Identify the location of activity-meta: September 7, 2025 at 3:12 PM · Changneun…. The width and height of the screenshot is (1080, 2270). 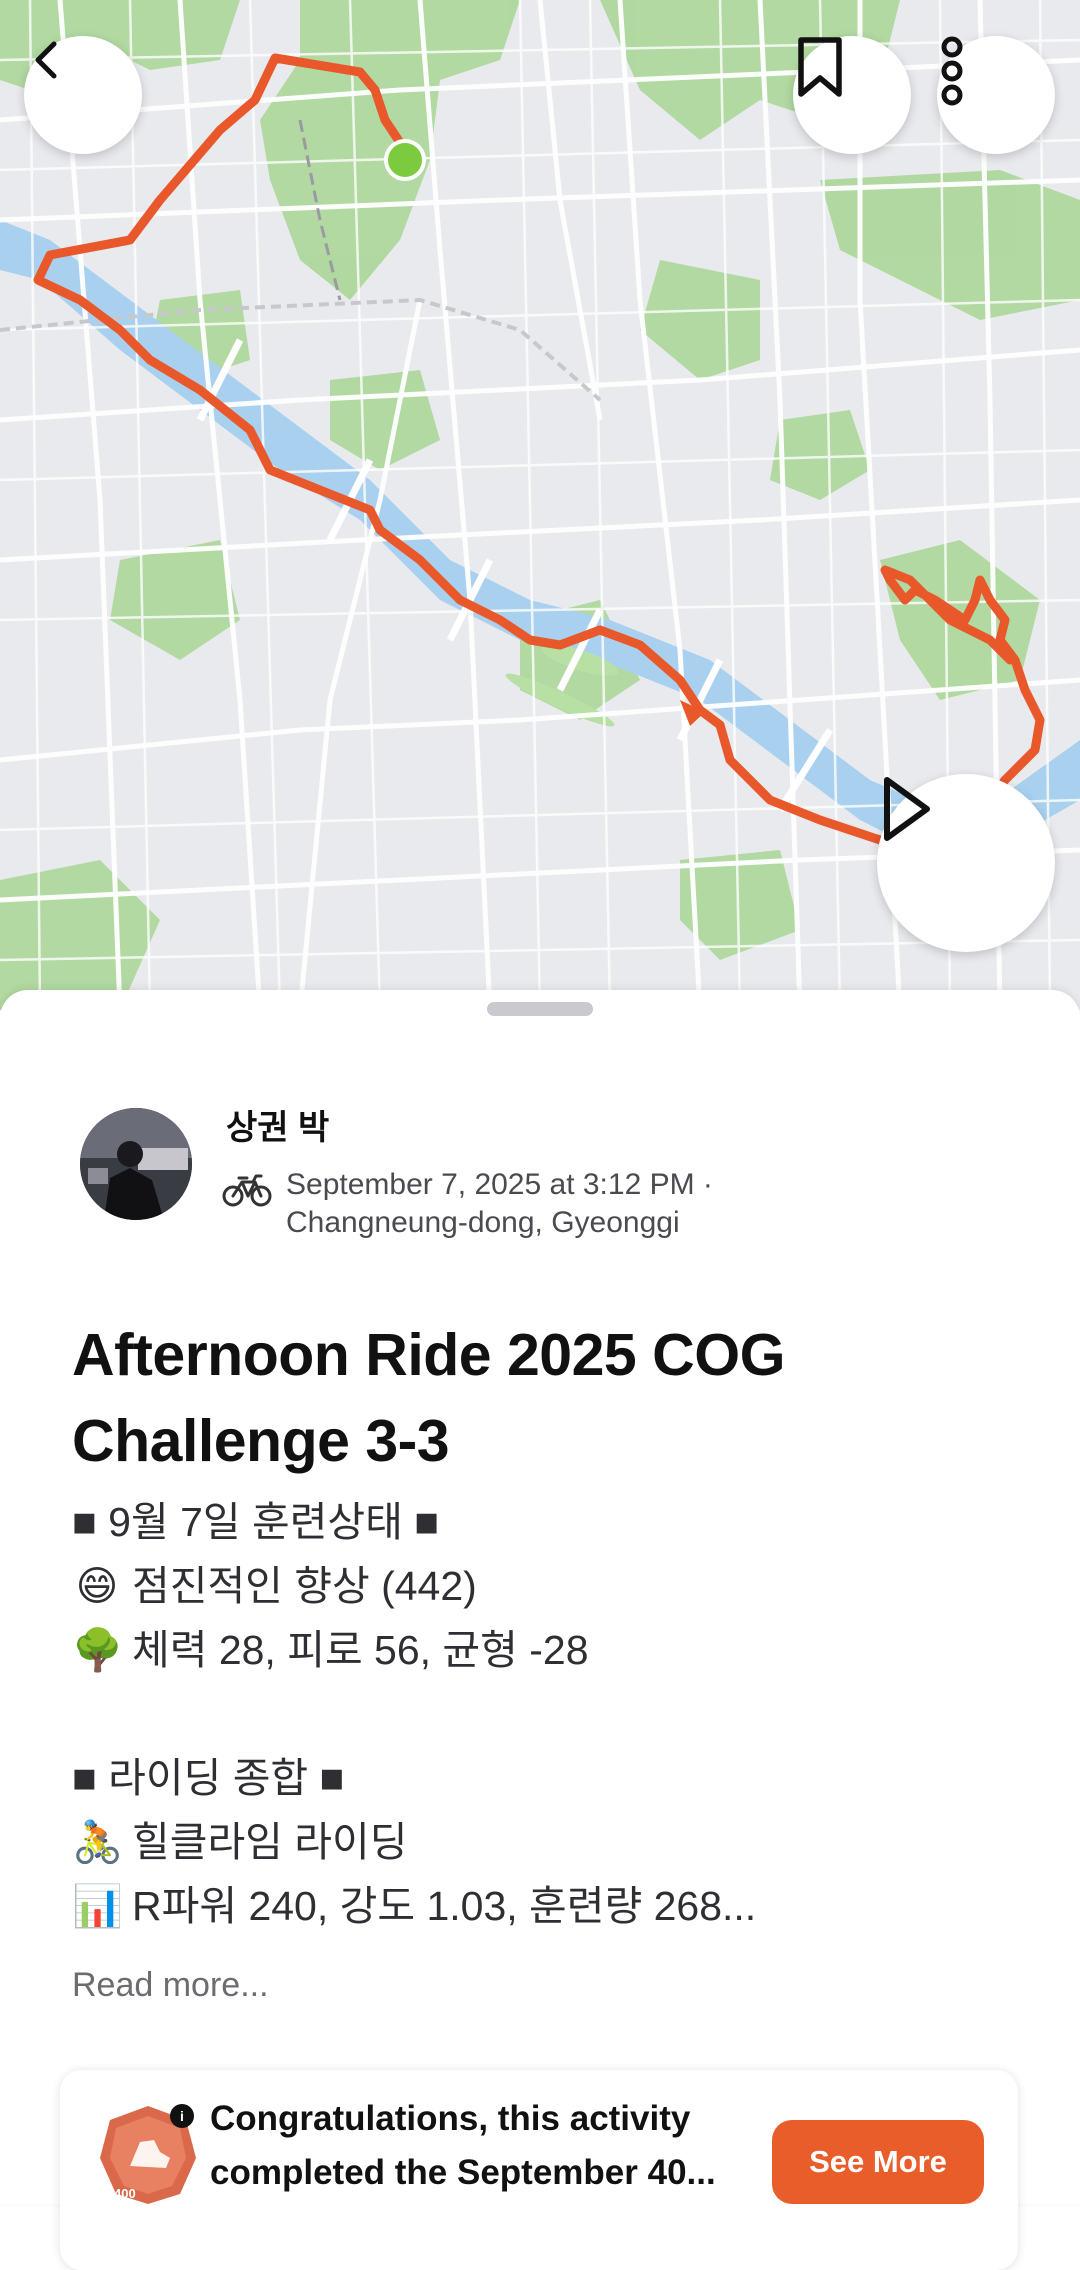
(636, 1204).